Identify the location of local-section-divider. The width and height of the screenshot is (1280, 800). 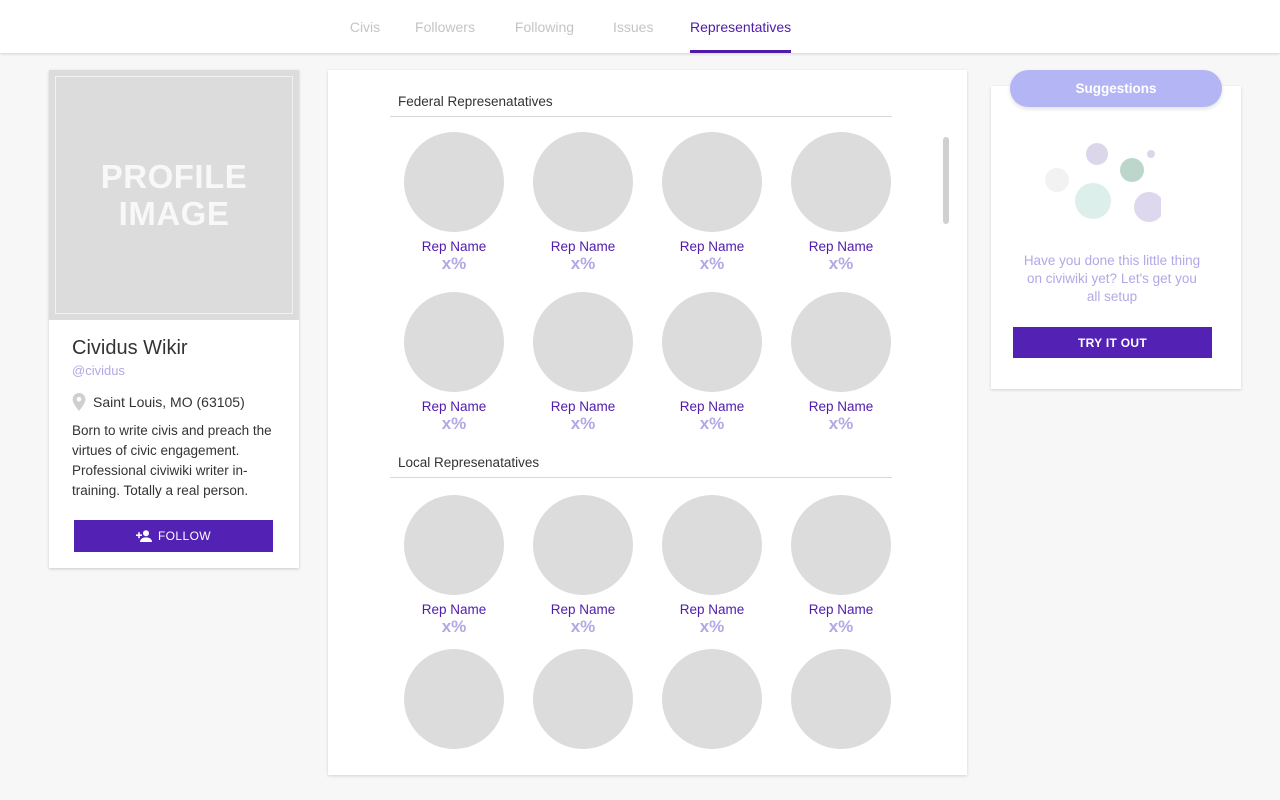
(641, 477).